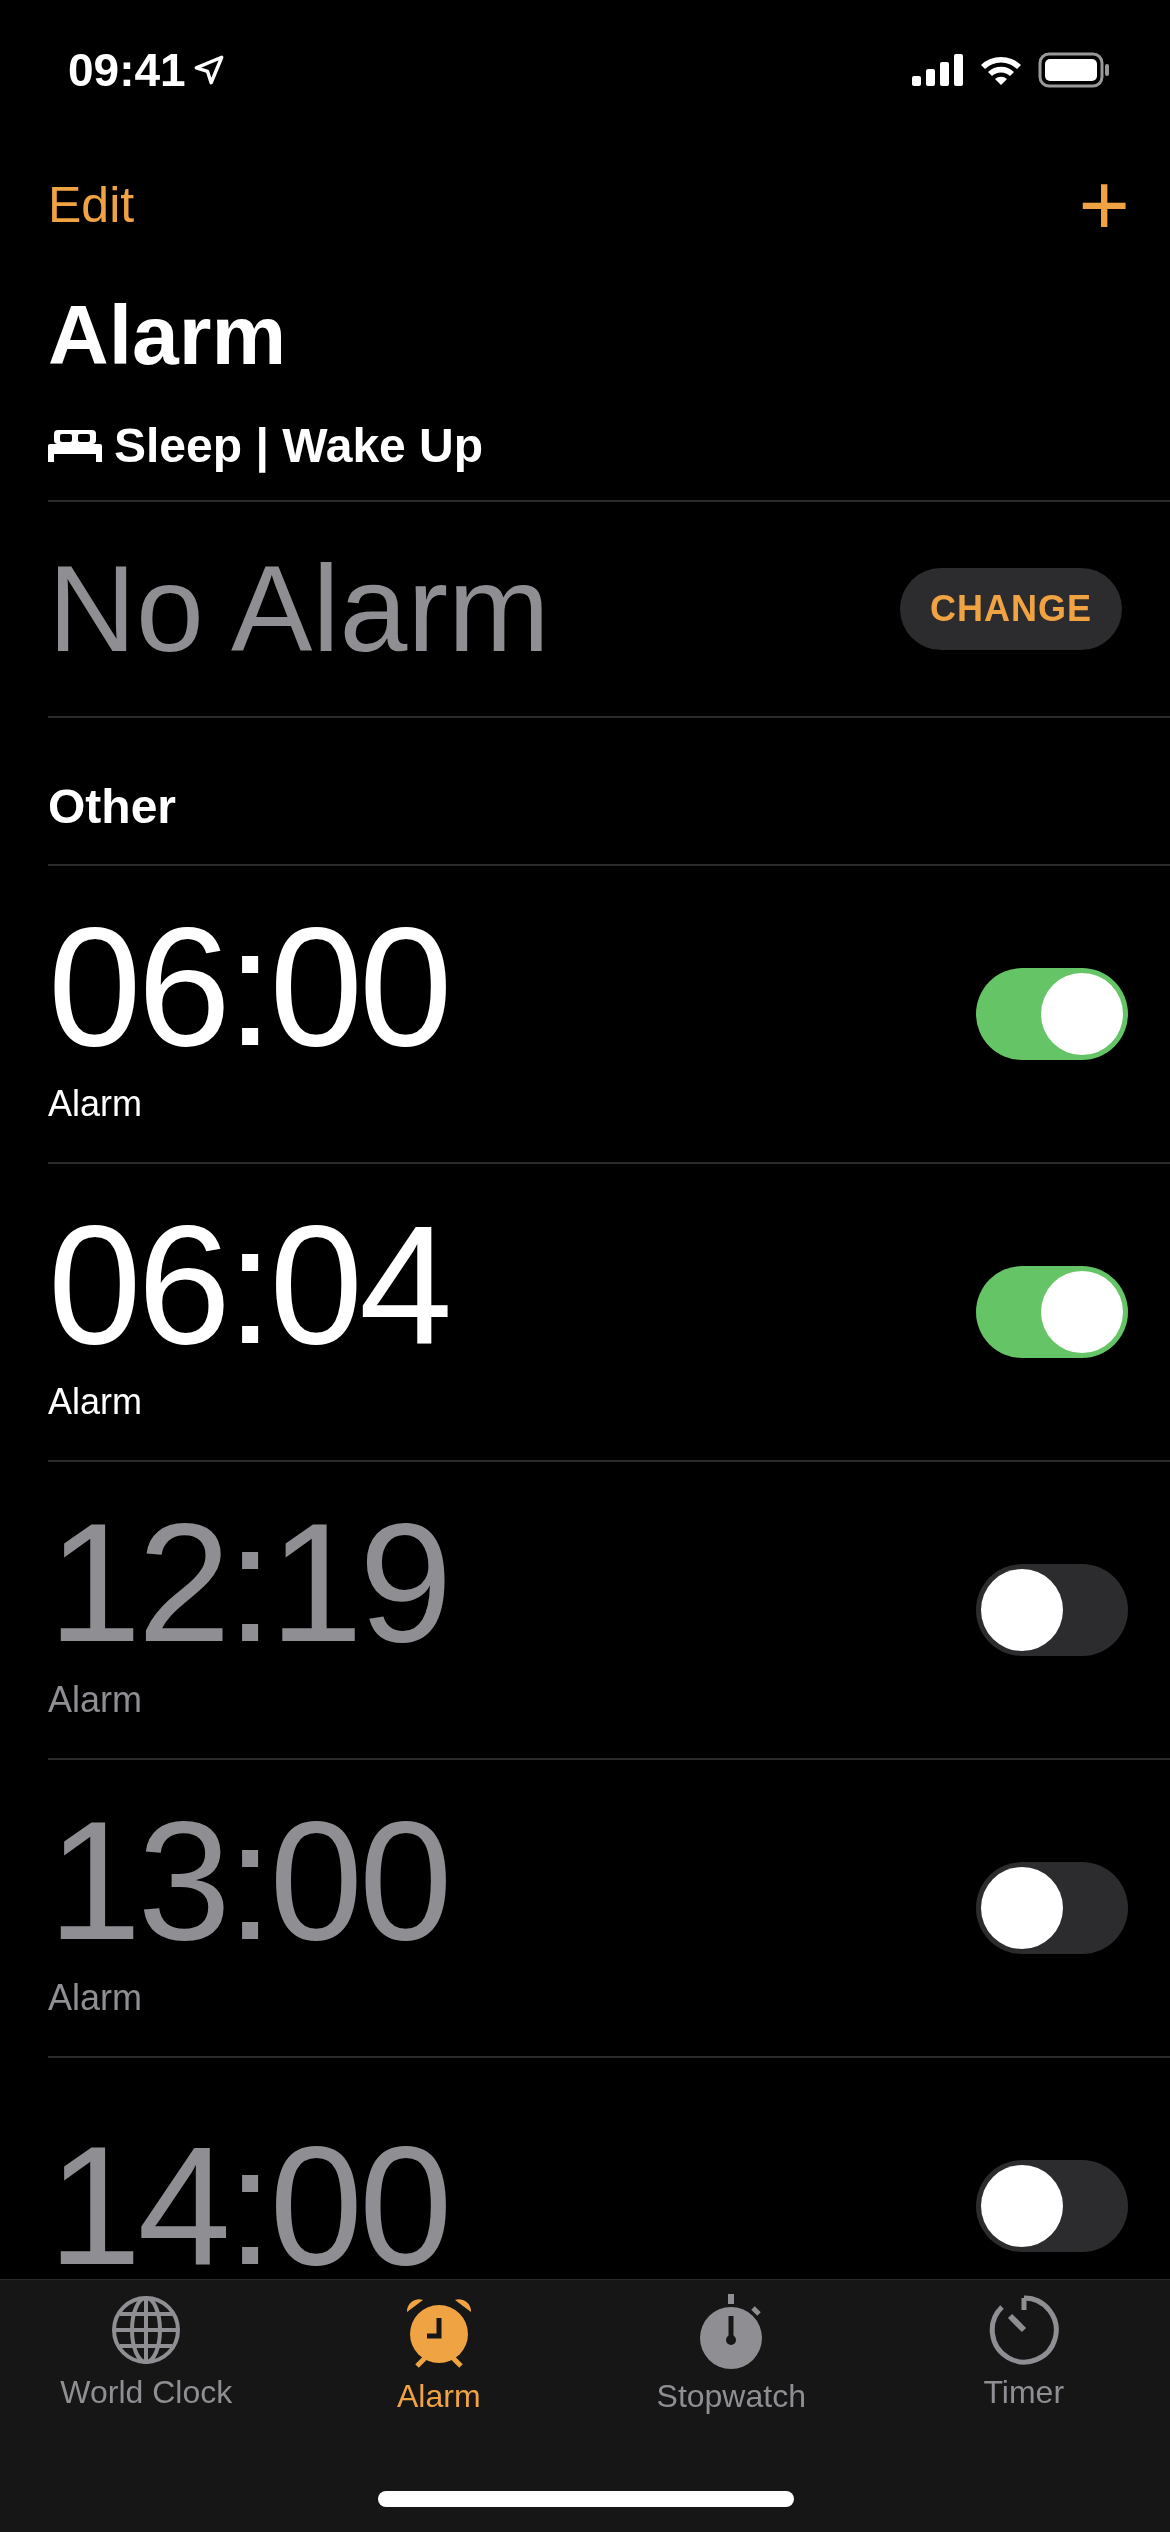 This screenshot has width=1170, height=2532. I want to click on alarm-time: 14:00, so click(248, 2206).